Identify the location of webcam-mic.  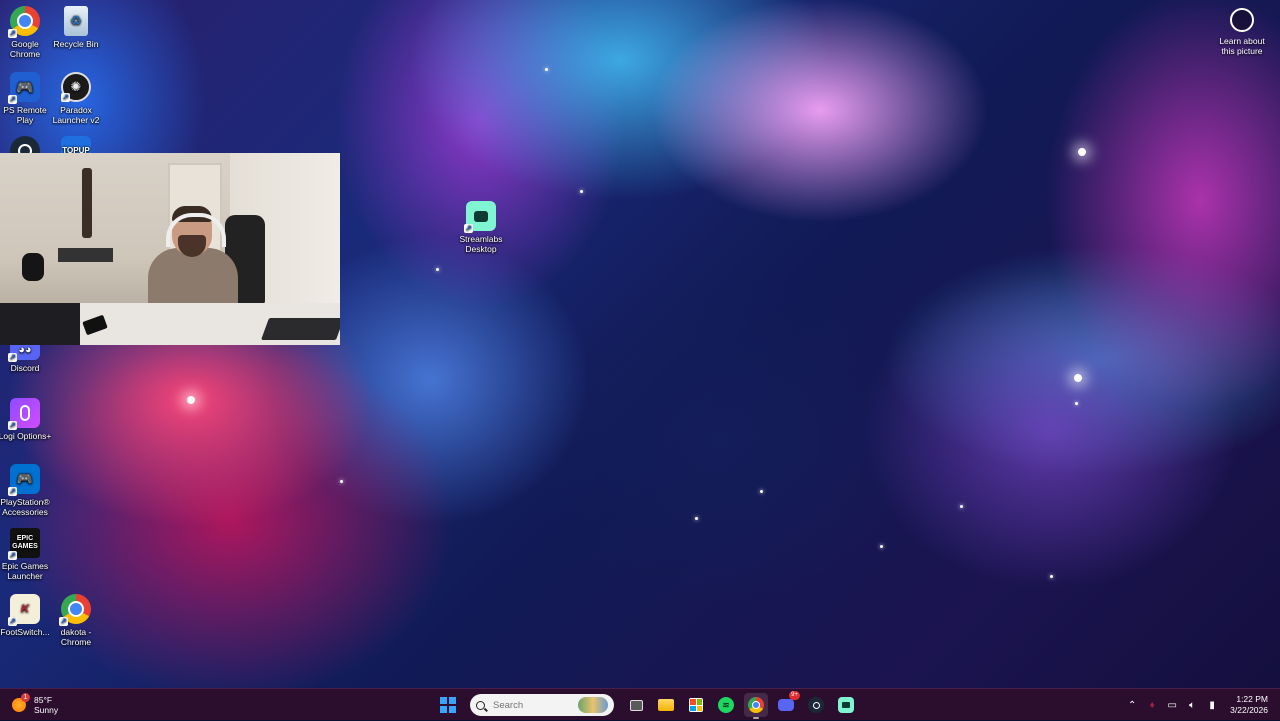
(33, 267).